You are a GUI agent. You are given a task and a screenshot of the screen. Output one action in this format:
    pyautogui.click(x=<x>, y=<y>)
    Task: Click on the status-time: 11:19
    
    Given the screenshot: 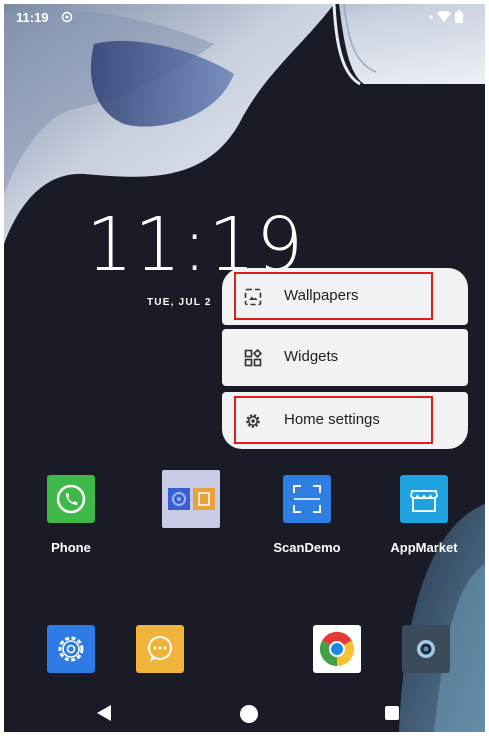 What is the action you would take?
    pyautogui.click(x=32, y=17)
    